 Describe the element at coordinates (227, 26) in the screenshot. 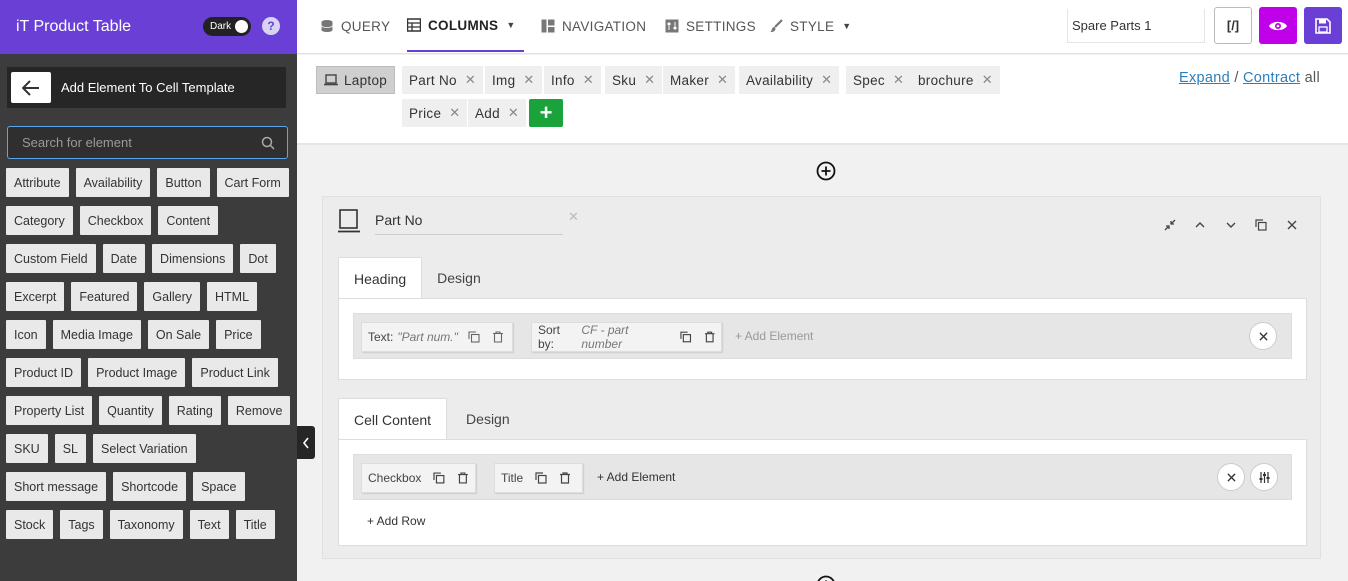

I see `dark-mode-toggle: Dark` at that location.